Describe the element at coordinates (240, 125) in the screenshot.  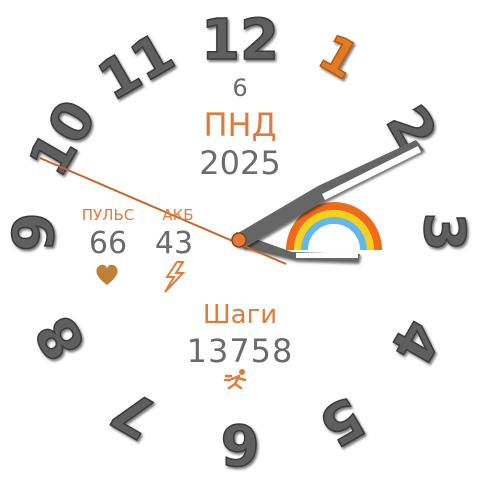
I see `date-weekday: ПНД` at that location.